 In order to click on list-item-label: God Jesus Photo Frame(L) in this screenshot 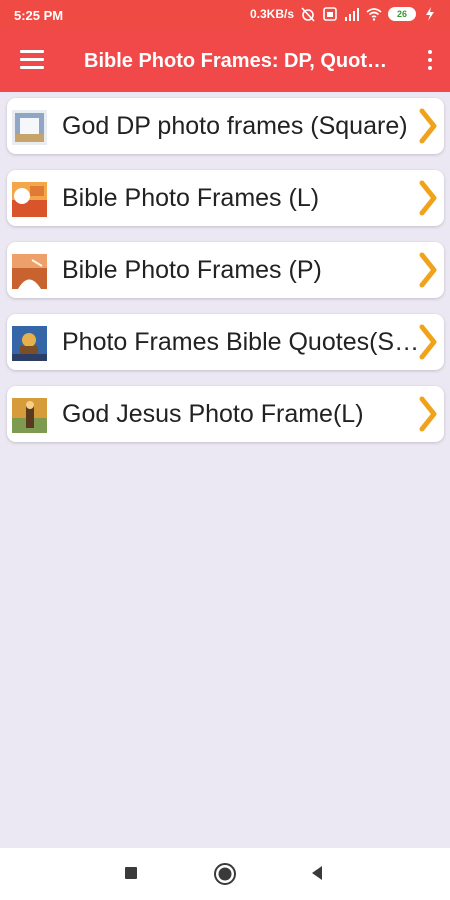, I will do `click(213, 414)`.